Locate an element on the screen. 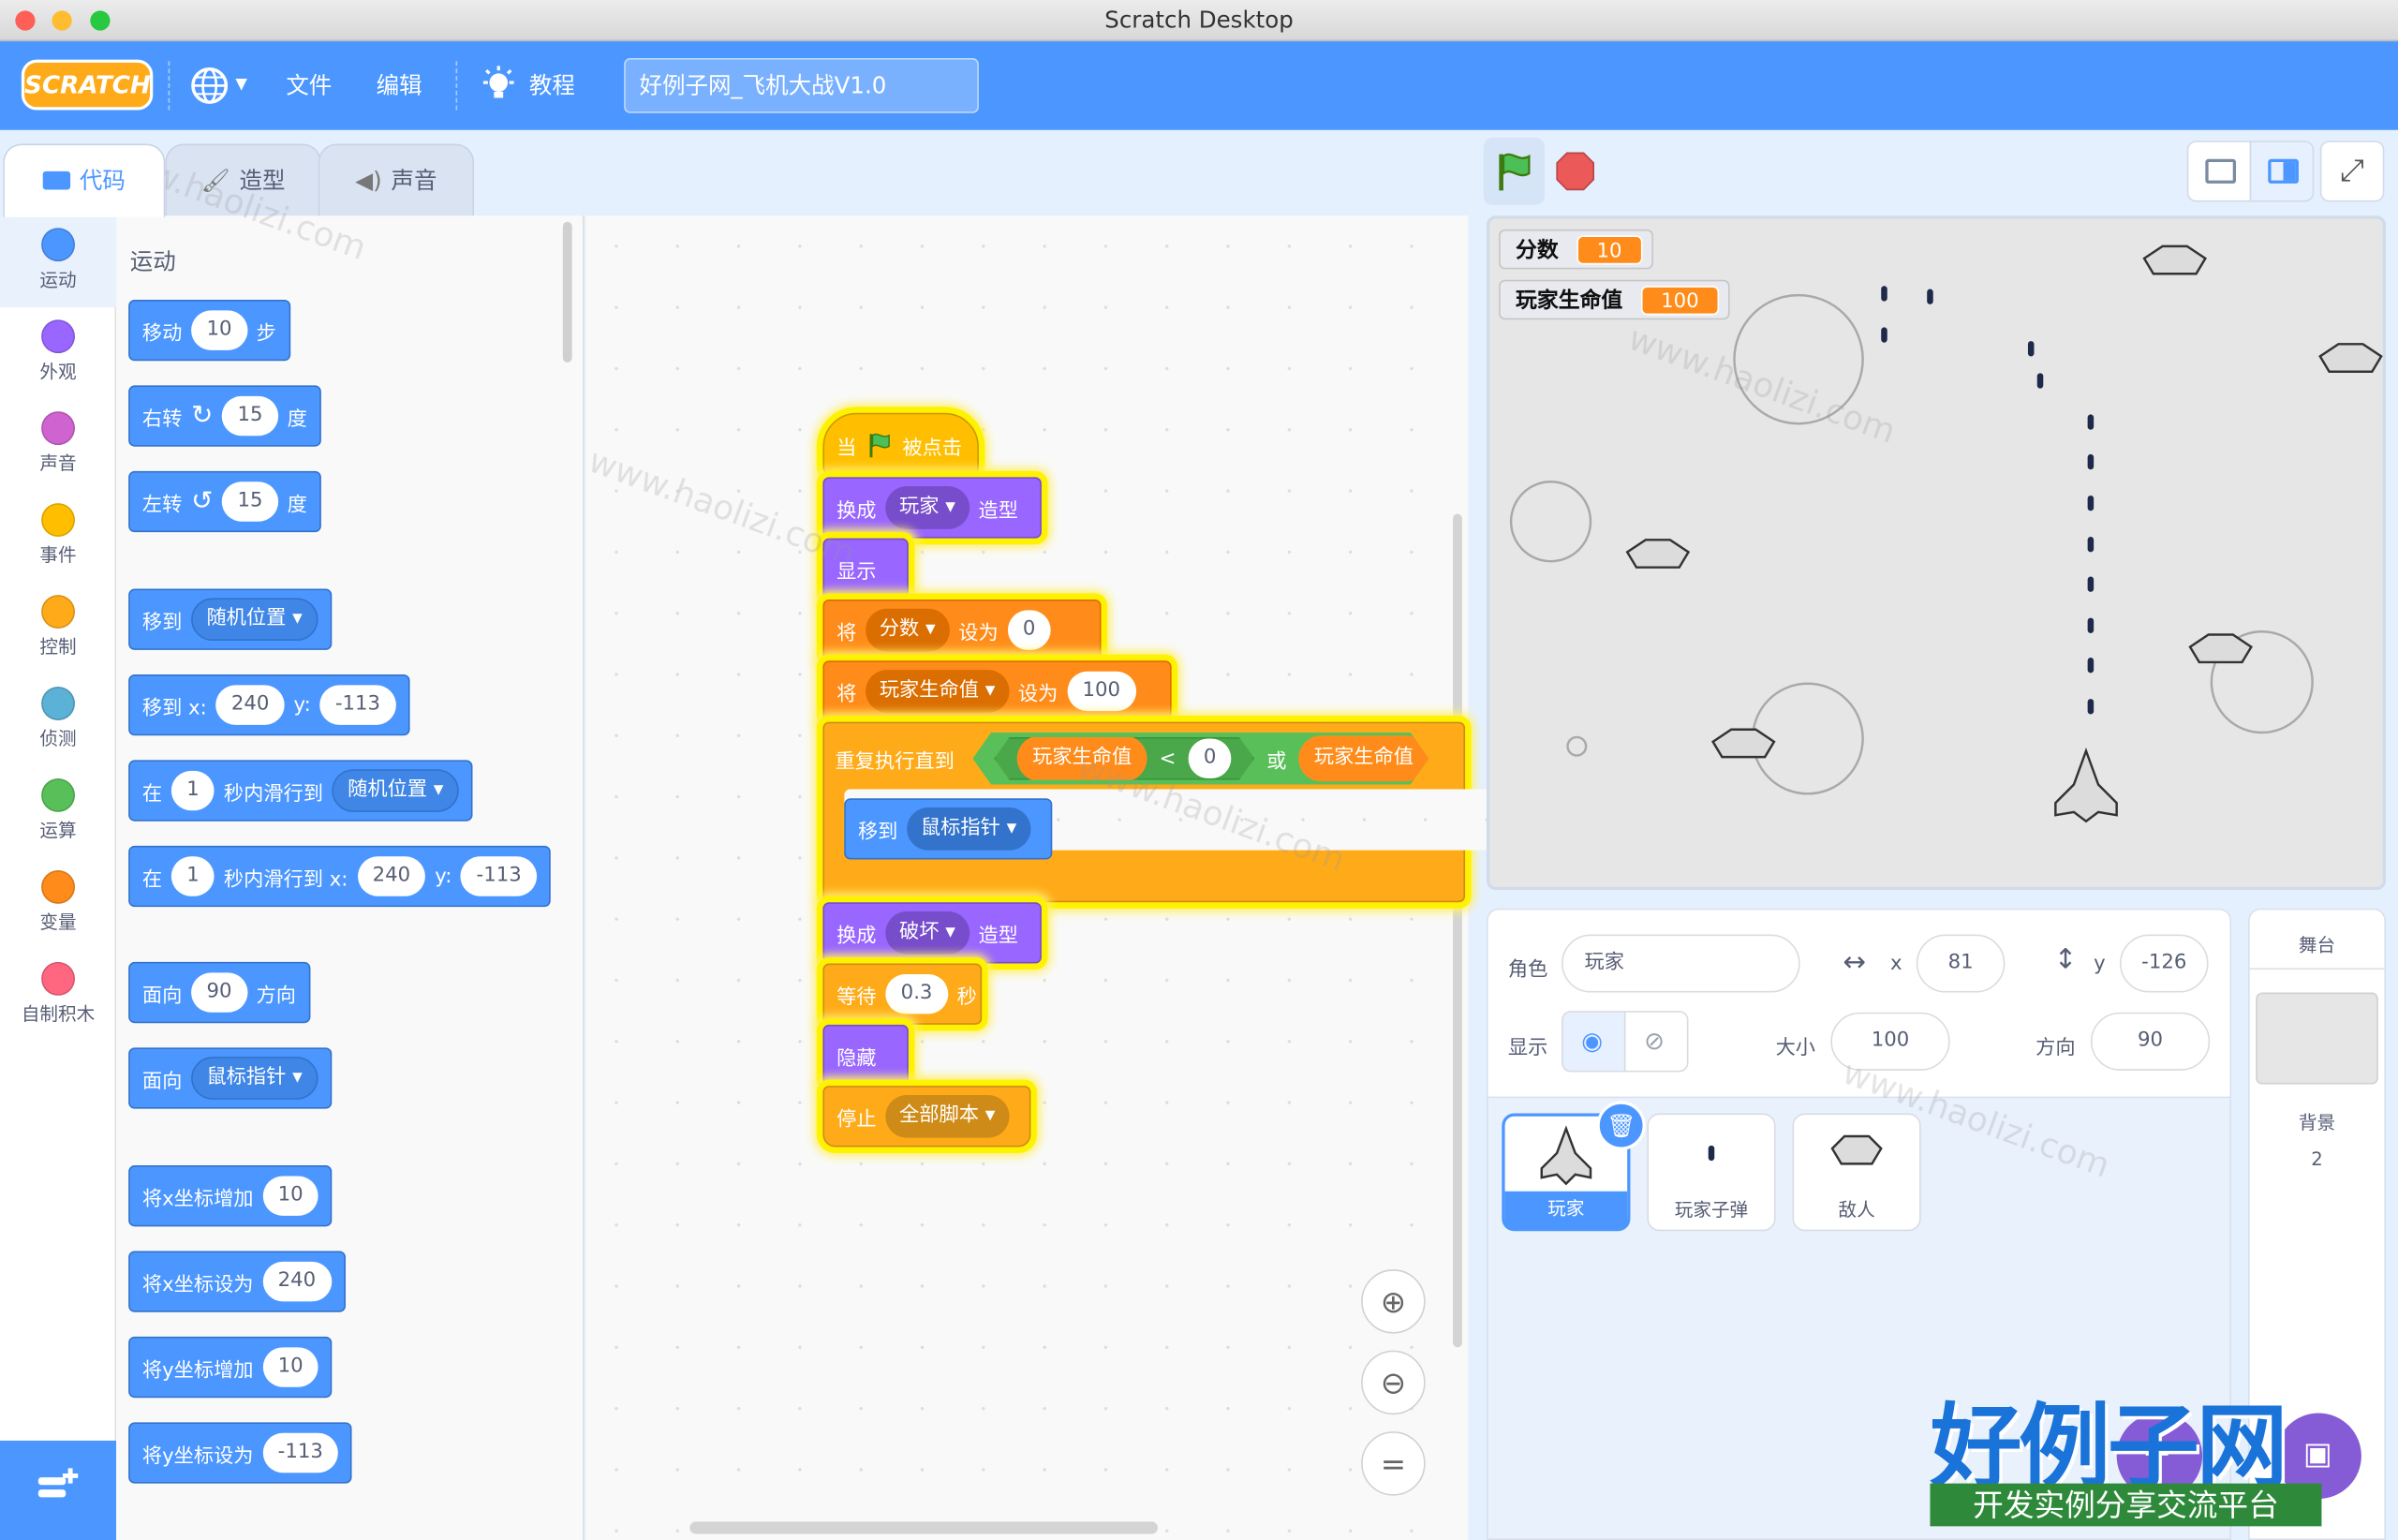 The height and width of the screenshot is (1540, 2398). move-steps-block: 移动 10 步 is located at coordinates (209, 330).